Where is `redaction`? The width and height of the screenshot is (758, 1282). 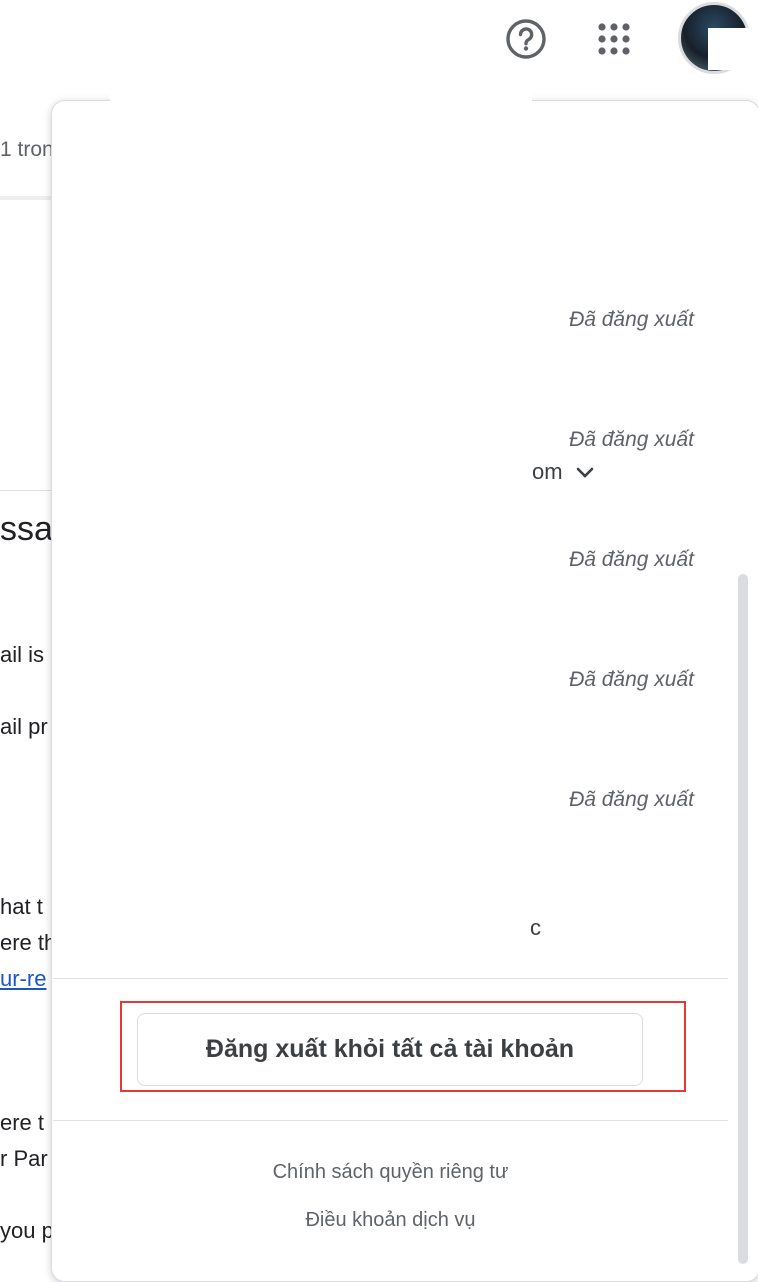
redaction is located at coordinates (733, 49).